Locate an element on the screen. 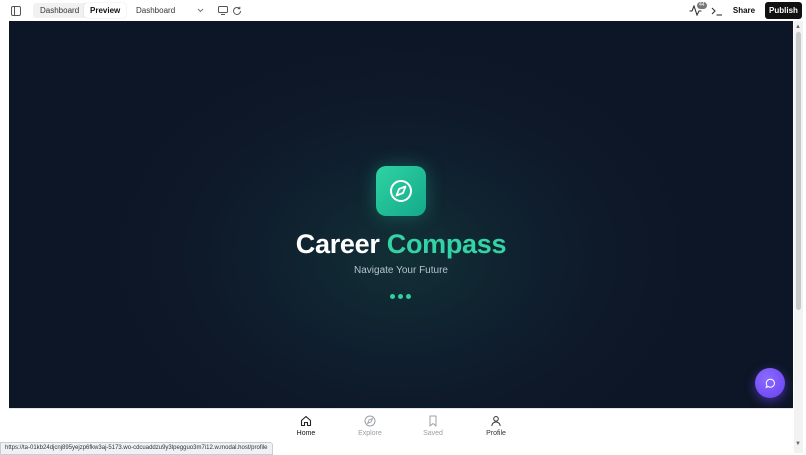  loading-indicator is located at coordinates (401, 297).